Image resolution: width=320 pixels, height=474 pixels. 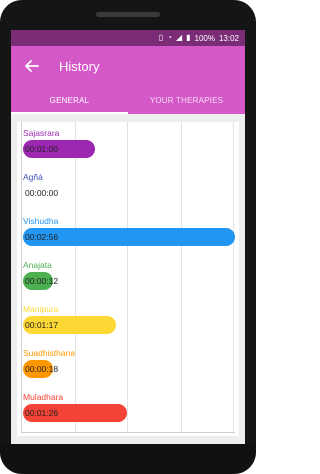 I want to click on chart-duration-label: 00:00:18, so click(x=42, y=369).